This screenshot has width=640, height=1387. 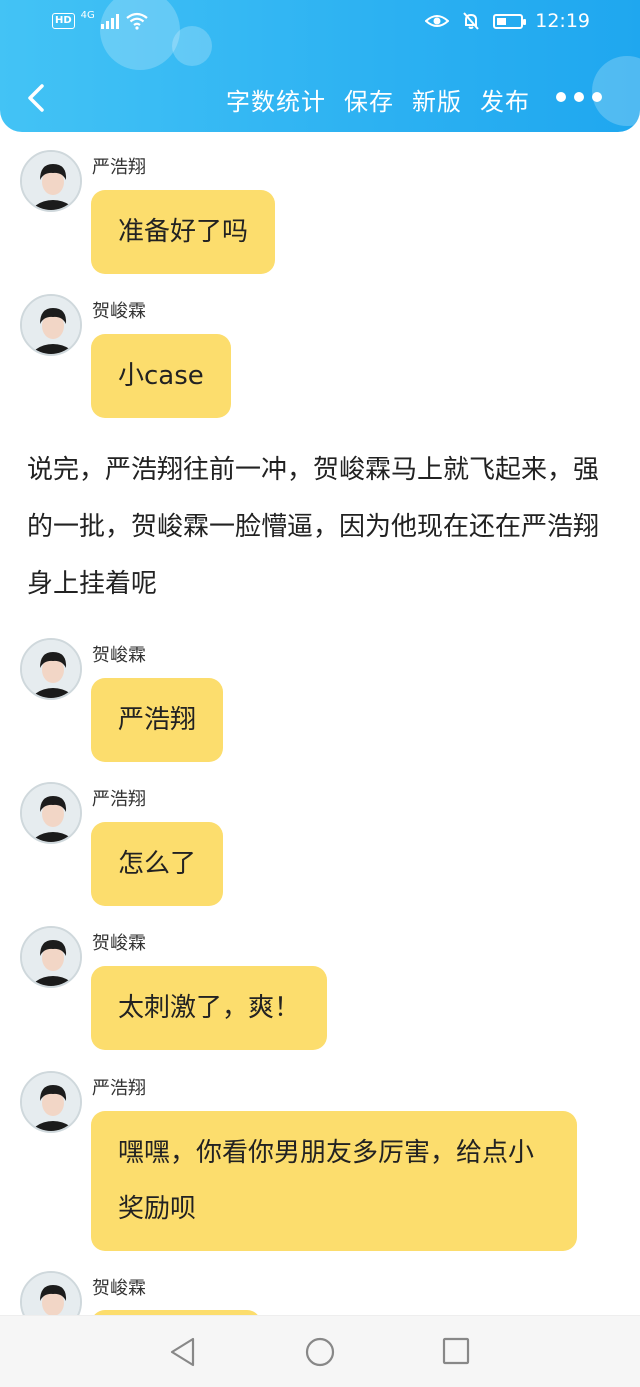 What do you see at coordinates (437, 21) in the screenshot?
I see `eye-icon` at bounding box center [437, 21].